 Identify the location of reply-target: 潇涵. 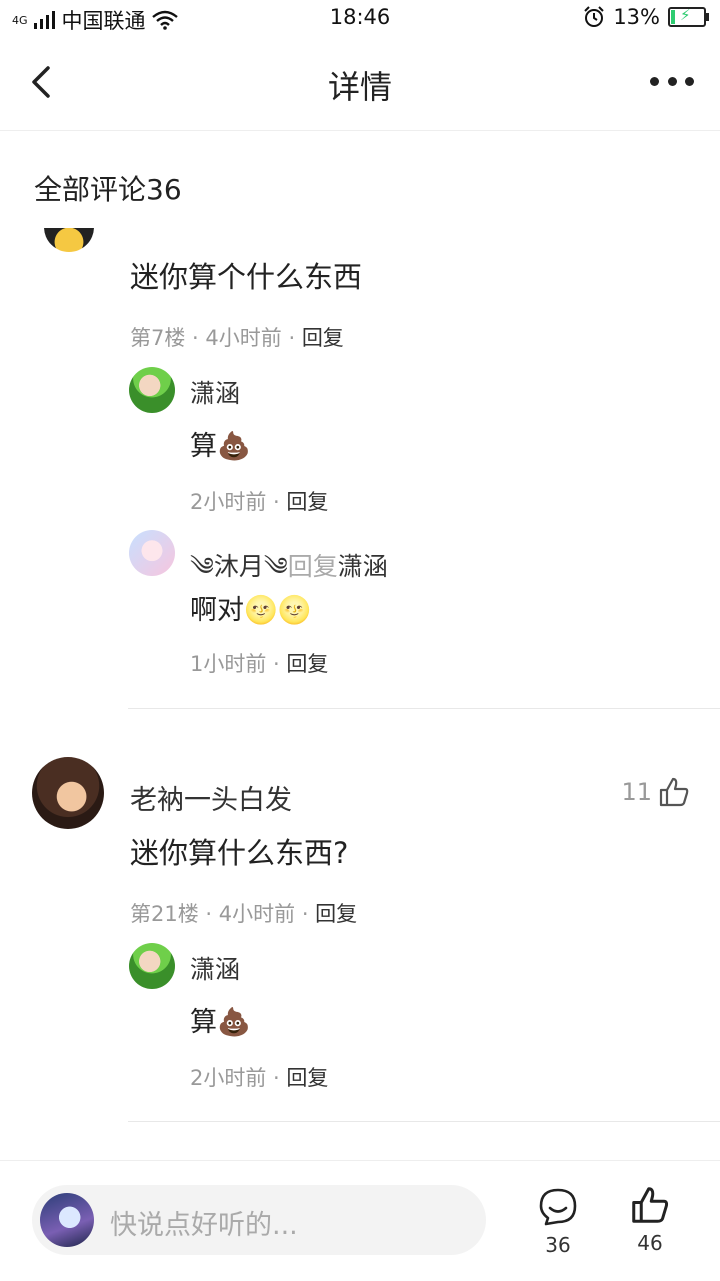
(363, 566).